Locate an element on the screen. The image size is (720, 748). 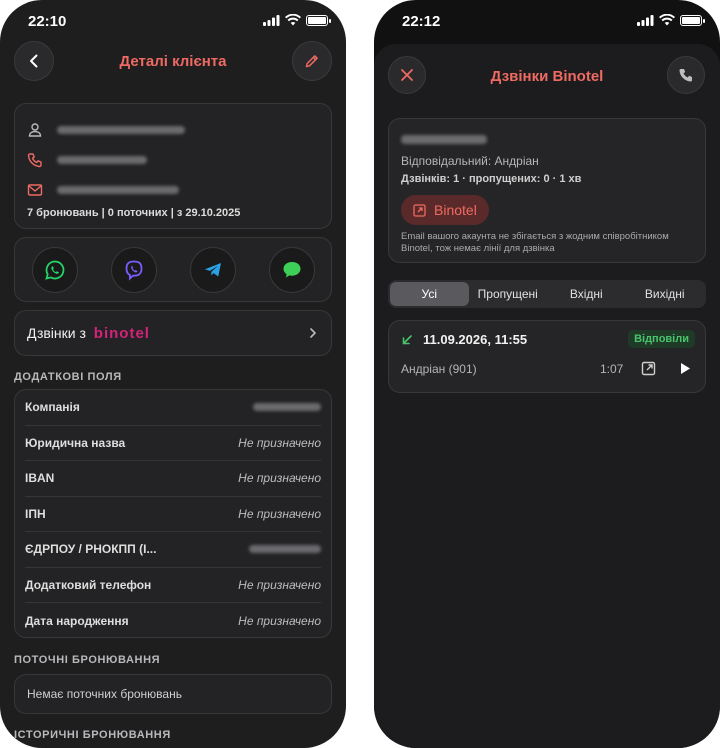
binotel-link-prefix: Дзвінки з is located at coordinates (56, 332).